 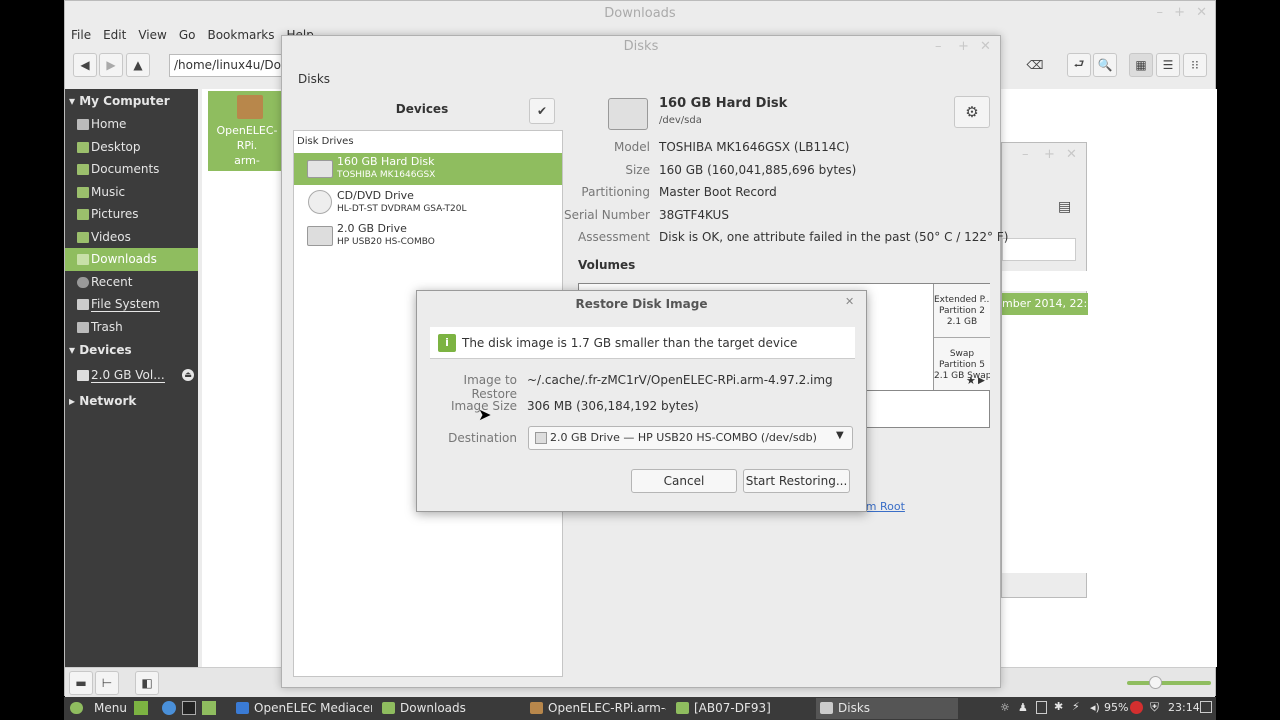 I want to click on file-item: OpenELEC-RPi. arm-4.97.2.img. gz, so click(x=247, y=144).